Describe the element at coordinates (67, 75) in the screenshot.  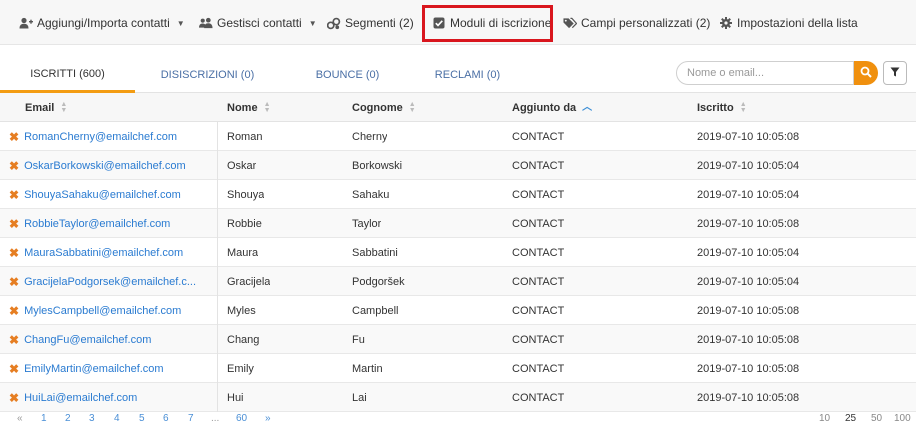
I see `tab-iscritti: ISCRITTI (600)` at that location.